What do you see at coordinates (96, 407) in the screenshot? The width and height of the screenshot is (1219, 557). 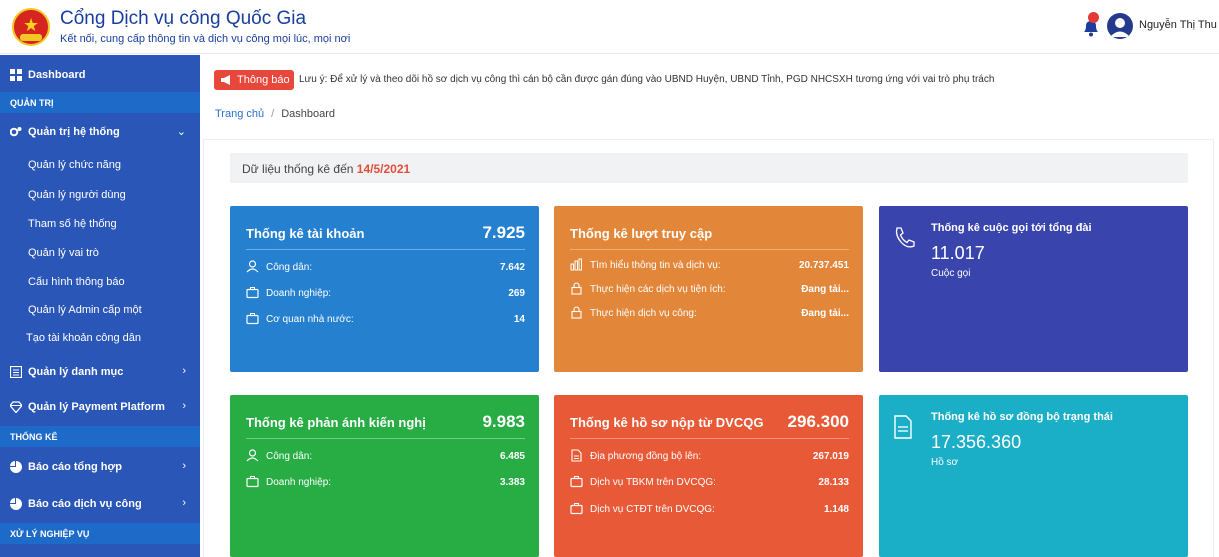 I see `sidebar-item-label: Quản lý Payment Platform` at bounding box center [96, 407].